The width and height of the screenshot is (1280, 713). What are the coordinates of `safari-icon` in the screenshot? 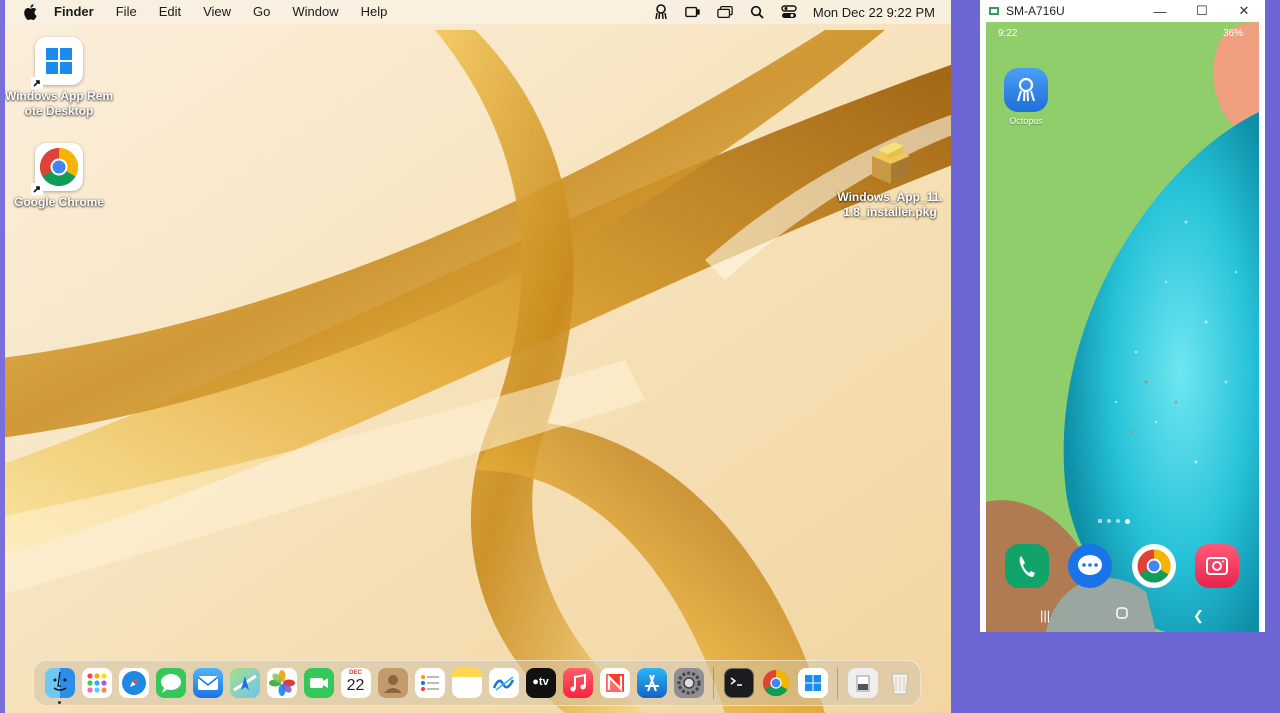 It's located at (133, 683).